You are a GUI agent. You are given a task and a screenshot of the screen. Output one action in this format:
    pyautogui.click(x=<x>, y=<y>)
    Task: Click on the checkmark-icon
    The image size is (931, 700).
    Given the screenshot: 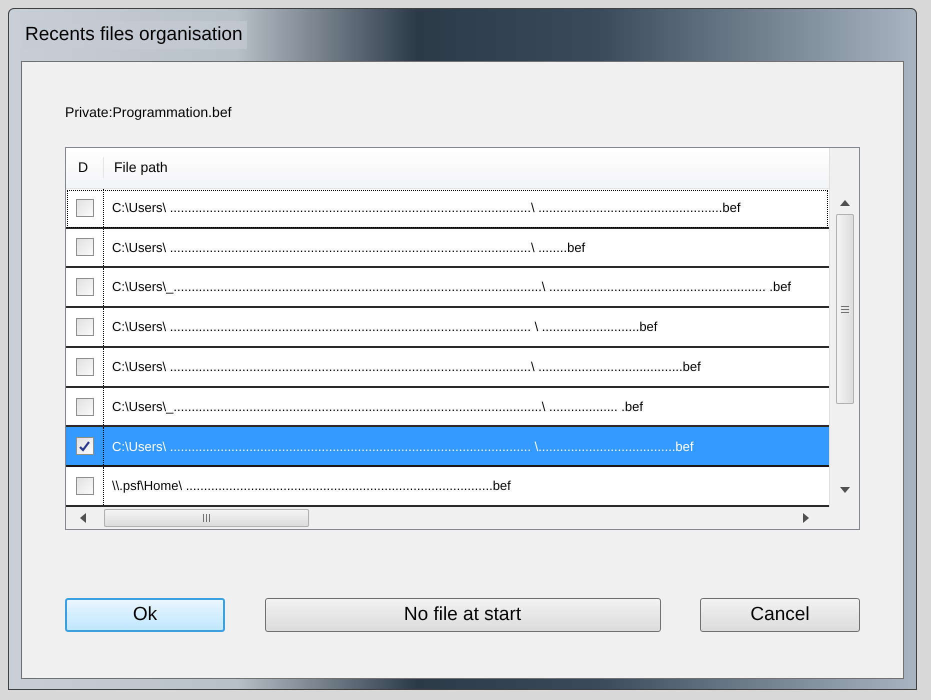 What is the action you would take?
    pyautogui.click(x=84, y=446)
    